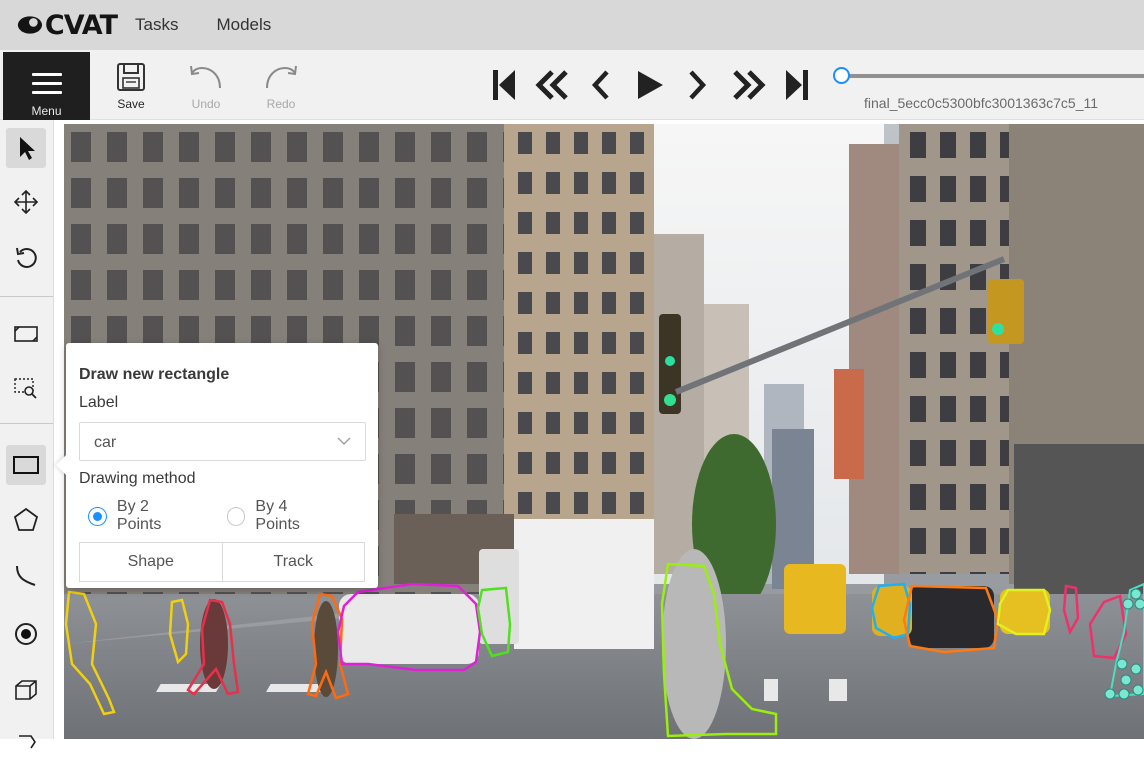 Image resolution: width=1144 pixels, height=760 pixels. I want to click on draw-polyline-tool, so click(26, 576).